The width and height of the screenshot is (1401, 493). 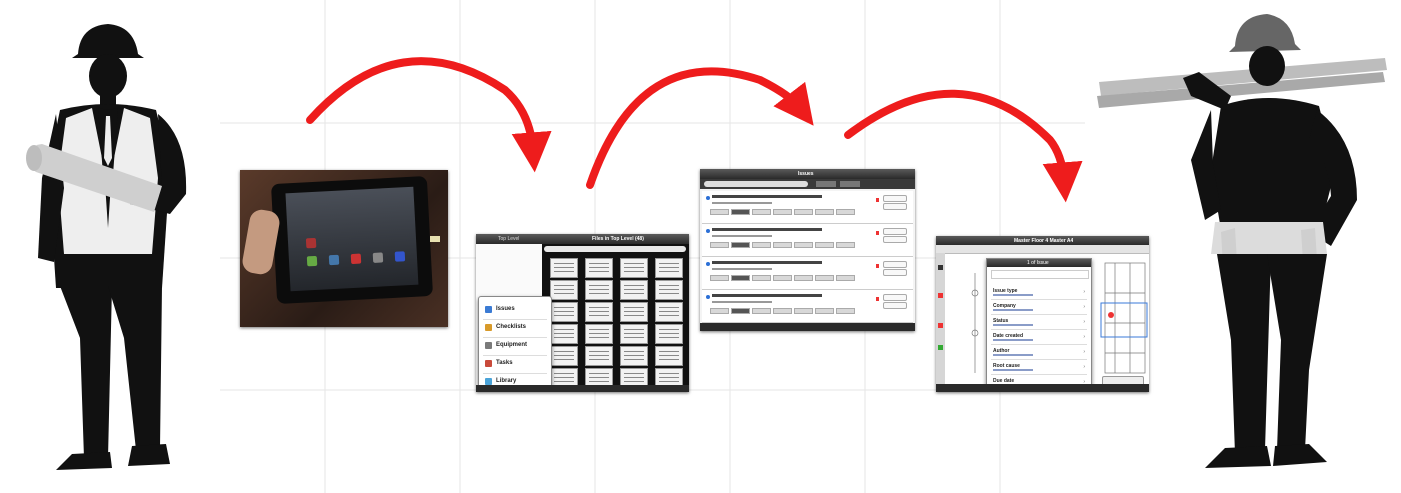 I want to click on arrow-photo-to-library, so click(x=429, y=115).